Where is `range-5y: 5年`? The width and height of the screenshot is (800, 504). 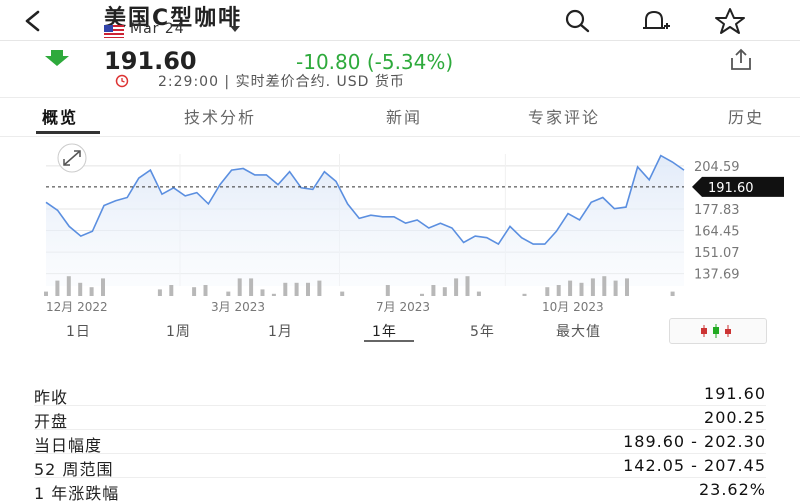 range-5y: 5年 is located at coordinates (482, 331).